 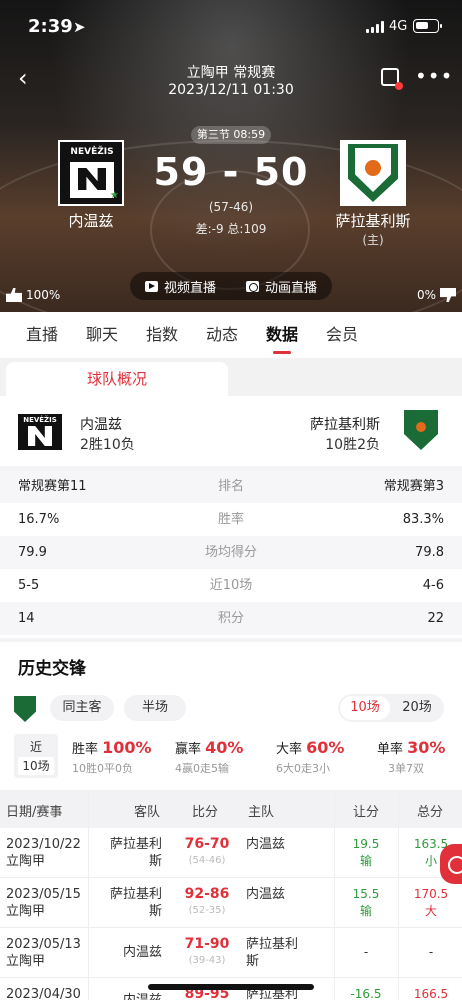 I want to click on period-badge: 第三节 08:59, so click(x=231, y=135).